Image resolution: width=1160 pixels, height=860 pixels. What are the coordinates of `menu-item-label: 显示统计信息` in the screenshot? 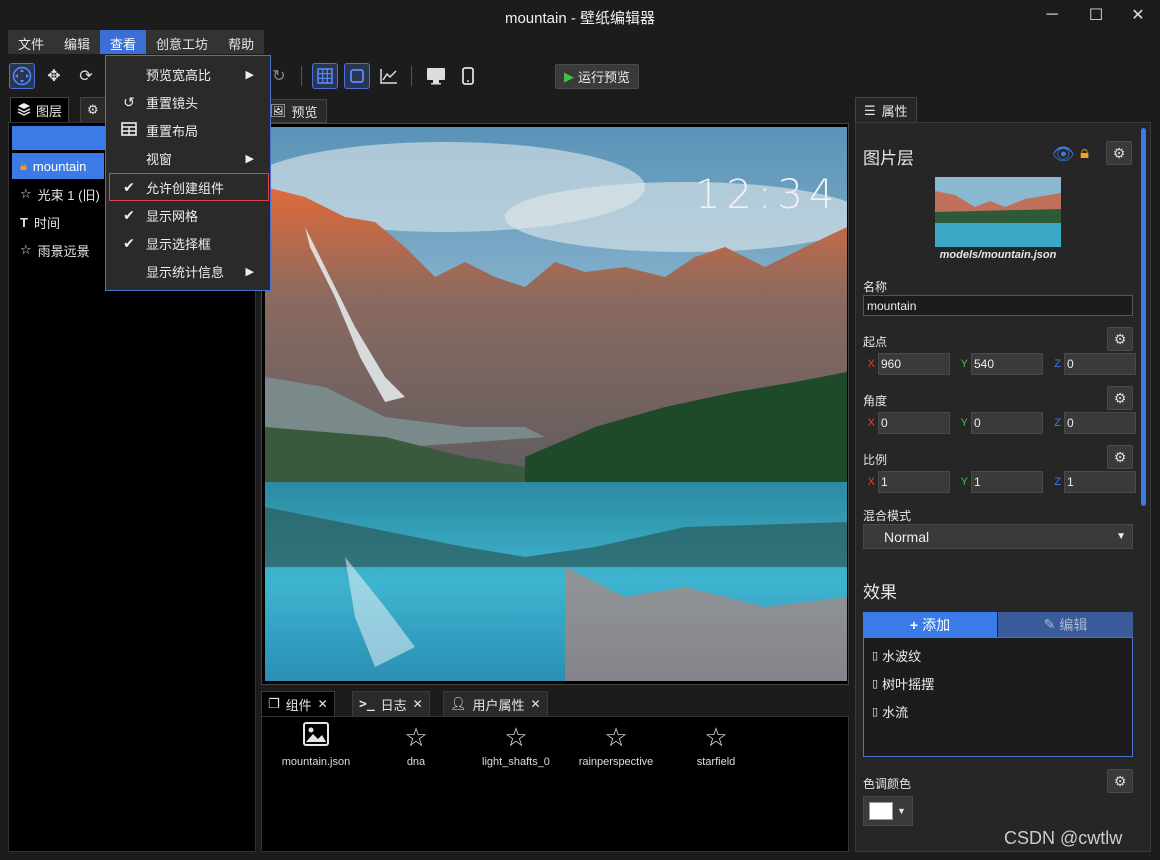 It's located at (185, 272).